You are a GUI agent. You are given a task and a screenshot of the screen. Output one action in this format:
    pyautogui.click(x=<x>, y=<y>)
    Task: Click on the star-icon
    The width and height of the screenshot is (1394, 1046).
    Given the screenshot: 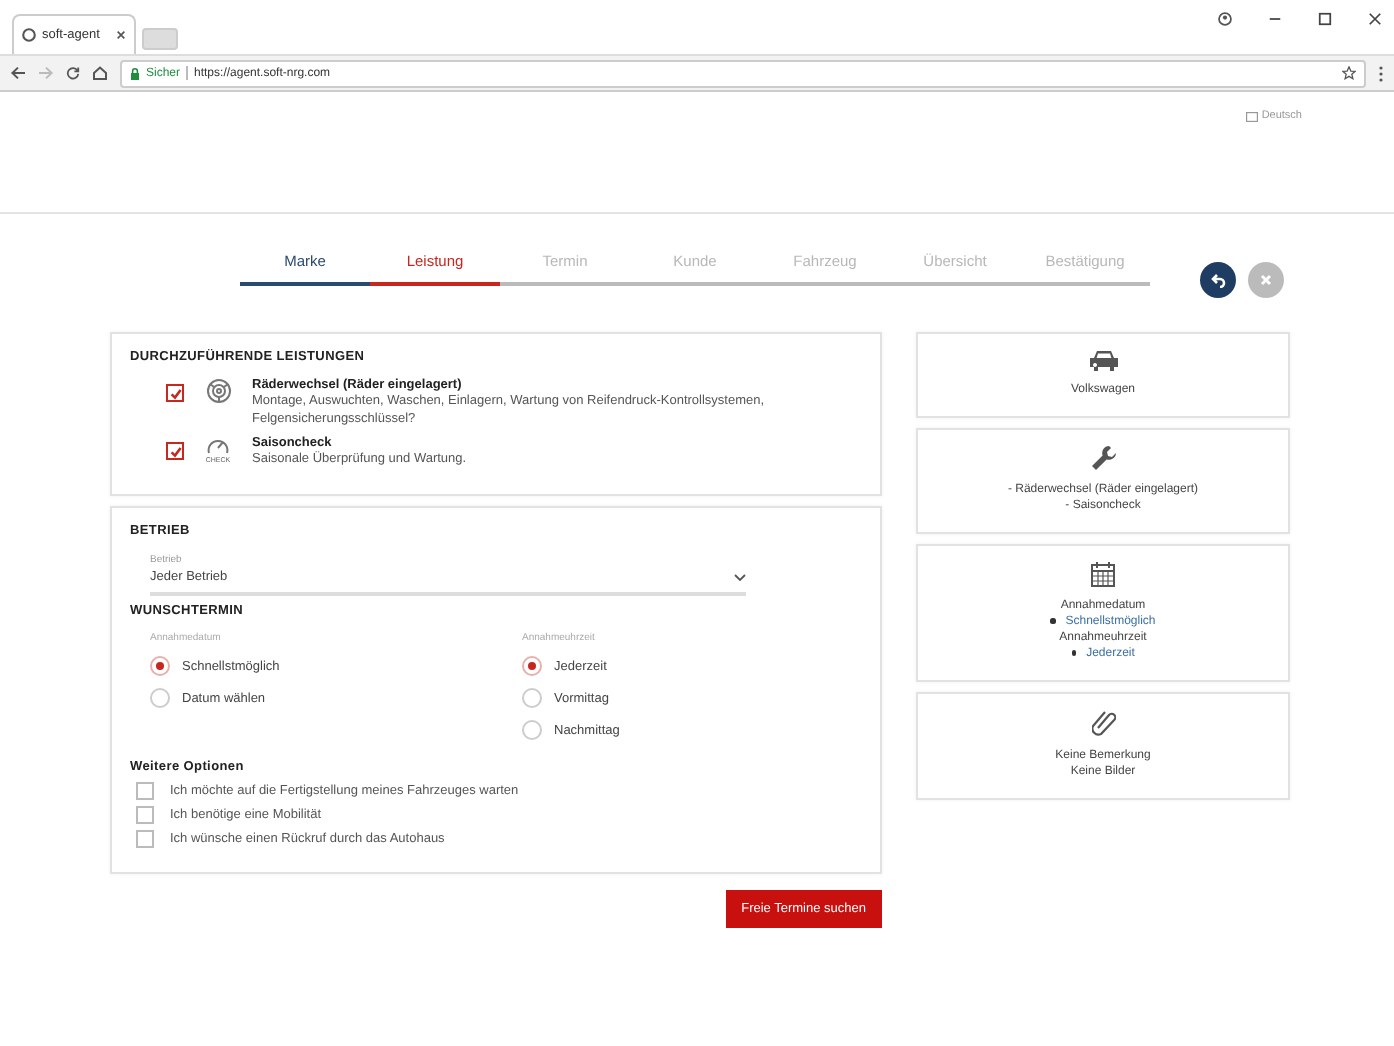 What is the action you would take?
    pyautogui.click(x=1349, y=73)
    